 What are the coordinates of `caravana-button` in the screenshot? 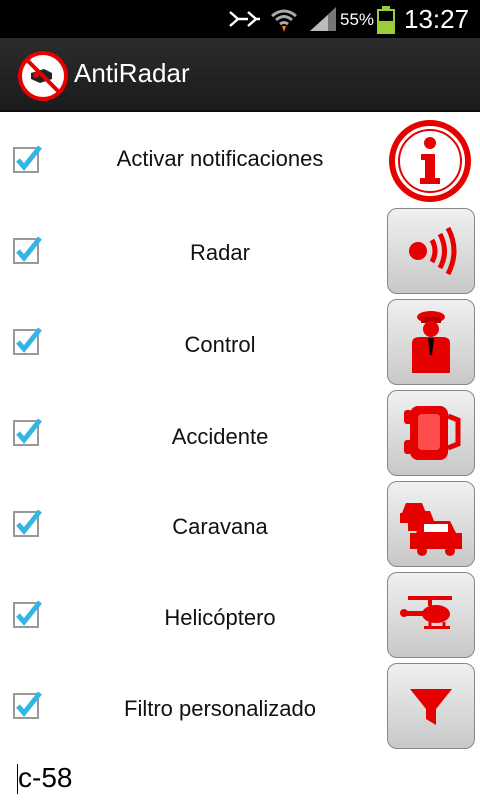 It's located at (431, 524).